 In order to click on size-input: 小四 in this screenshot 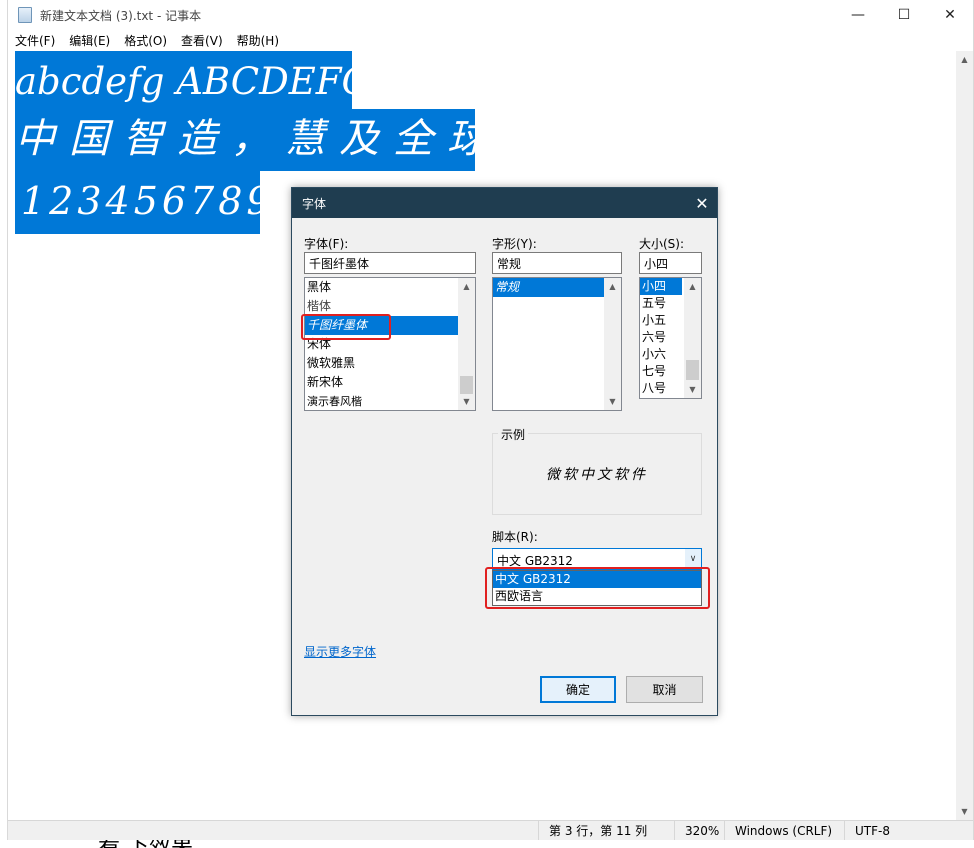, I will do `click(670, 263)`.